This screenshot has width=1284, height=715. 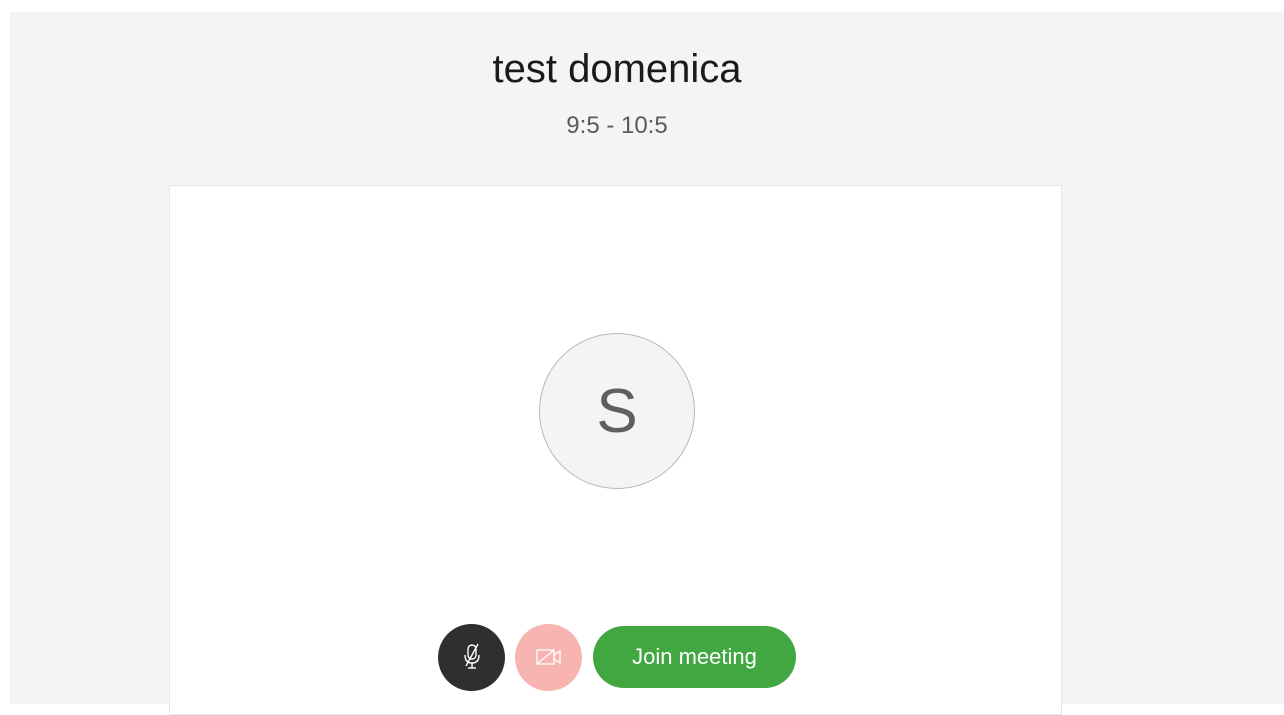 What do you see at coordinates (617, 69) in the screenshot?
I see `meeting-title: test domenica` at bounding box center [617, 69].